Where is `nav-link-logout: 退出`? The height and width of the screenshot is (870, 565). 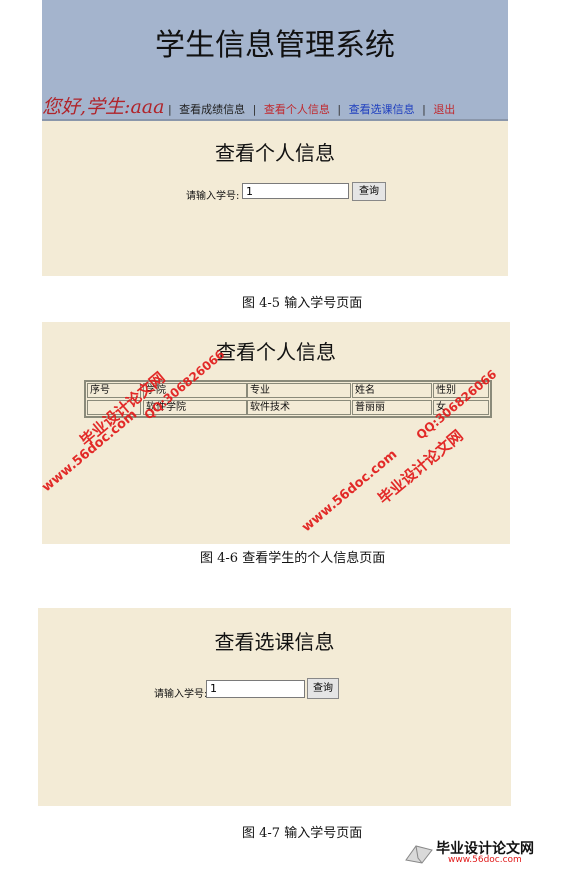 nav-link-logout: 退出 is located at coordinates (444, 109).